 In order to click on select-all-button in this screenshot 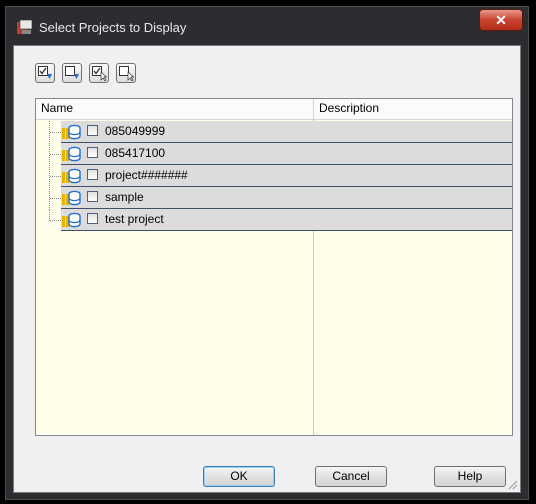, I will do `click(99, 73)`.